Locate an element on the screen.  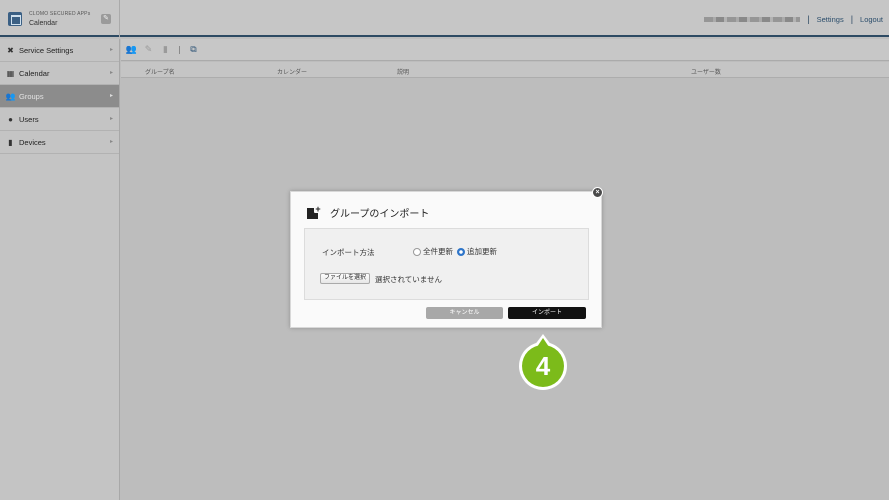
radio-append-update is located at coordinates (461, 251).